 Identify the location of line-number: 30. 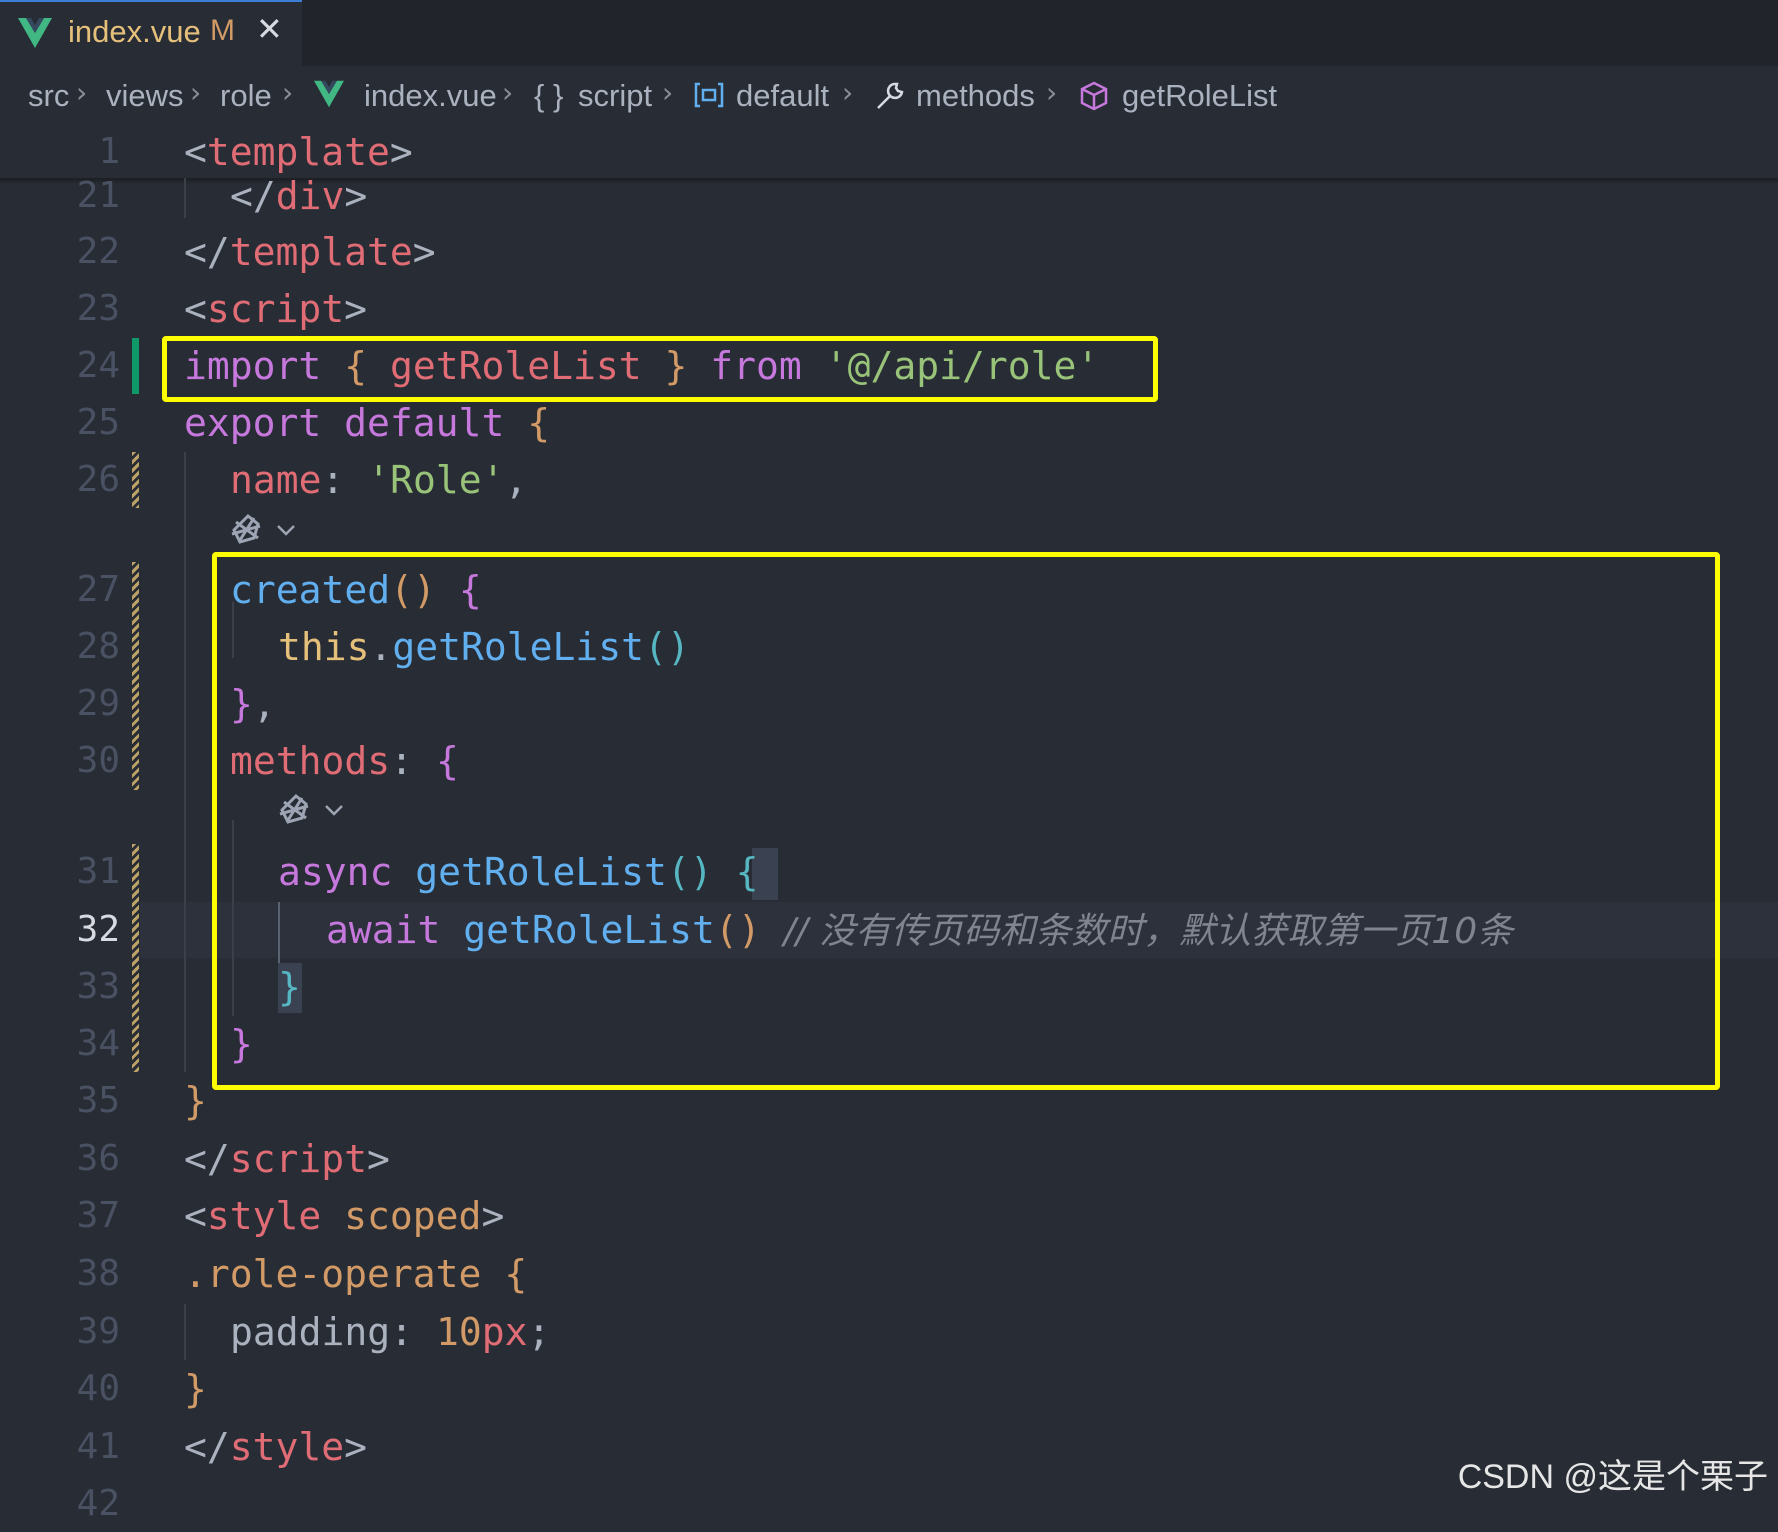
(98, 760).